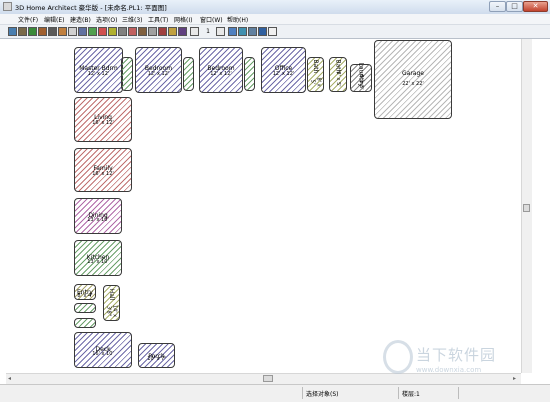 This screenshot has width=550, height=402. I want to click on wall-tool-icon, so click(22, 31).